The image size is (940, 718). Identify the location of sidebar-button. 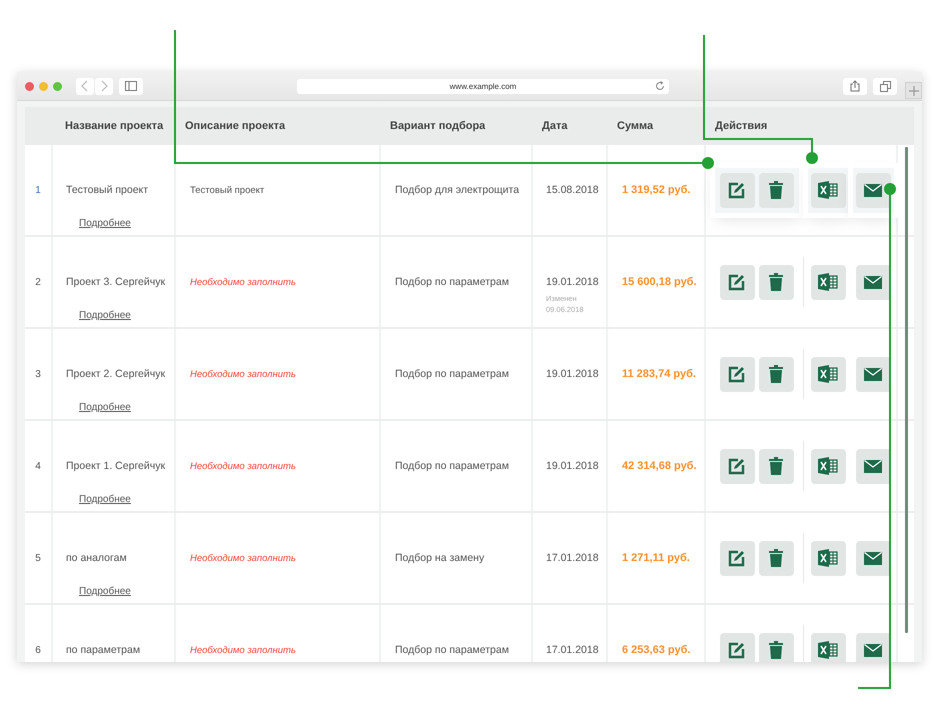
(131, 86).